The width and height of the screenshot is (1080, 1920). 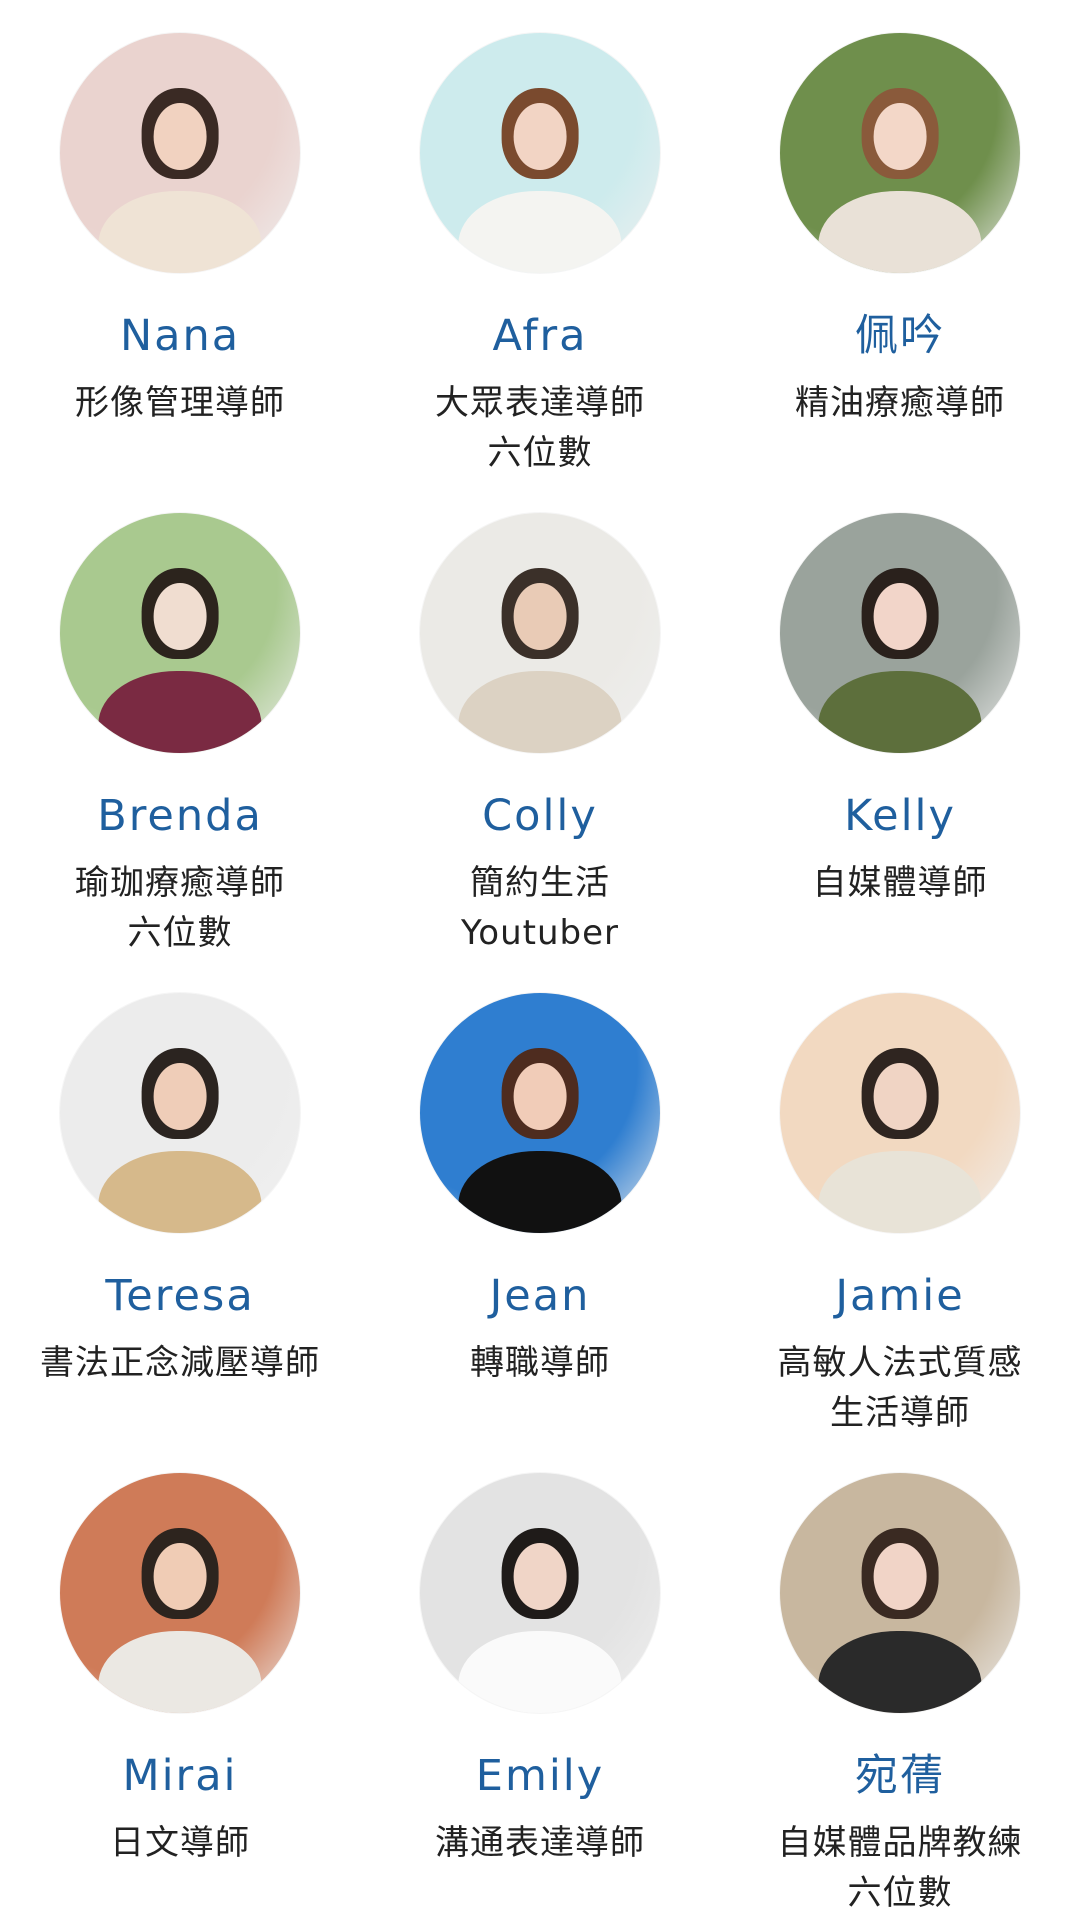 I want to click on profile-name: Nana, so click(x=180, y=336).